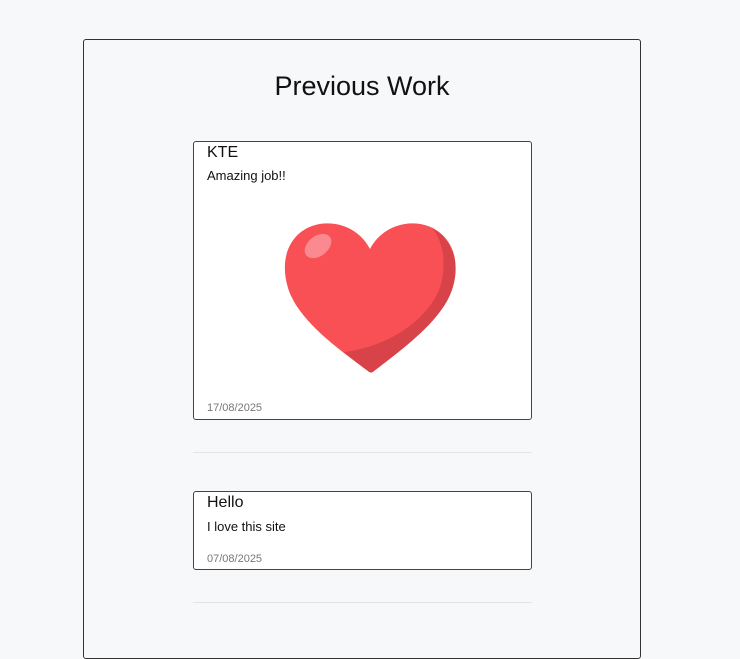  What do you see at coordinates (246, 526) in the screenshot?
I see `card-text: I love this site` at bounding box center [246, 526].